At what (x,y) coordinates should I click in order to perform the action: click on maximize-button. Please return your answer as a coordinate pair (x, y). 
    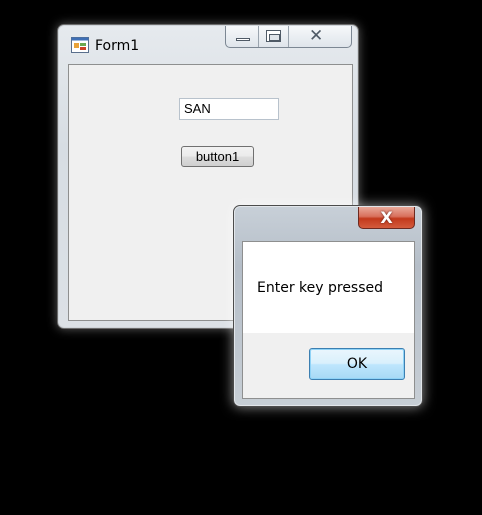
    Looking at the image, I should click on (274, 36).